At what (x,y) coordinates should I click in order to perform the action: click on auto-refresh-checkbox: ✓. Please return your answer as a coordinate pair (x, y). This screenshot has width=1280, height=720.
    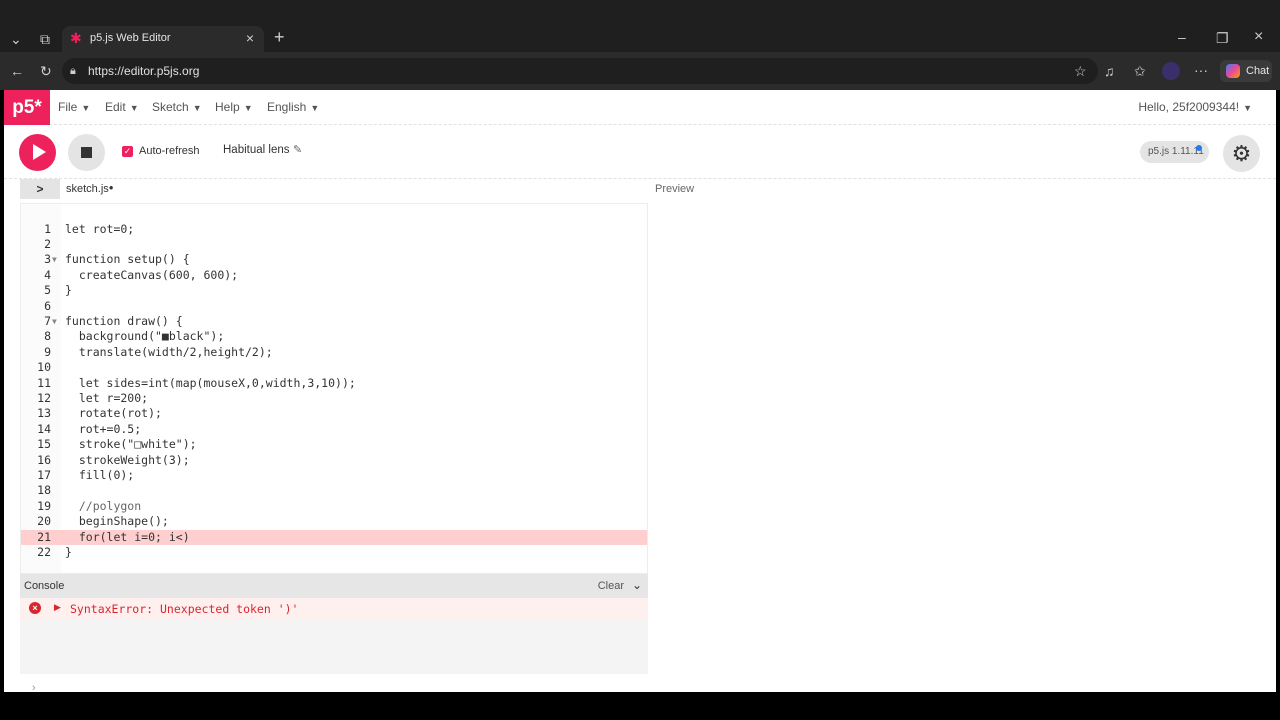
    Looking at the image, I should click on (127, 151).